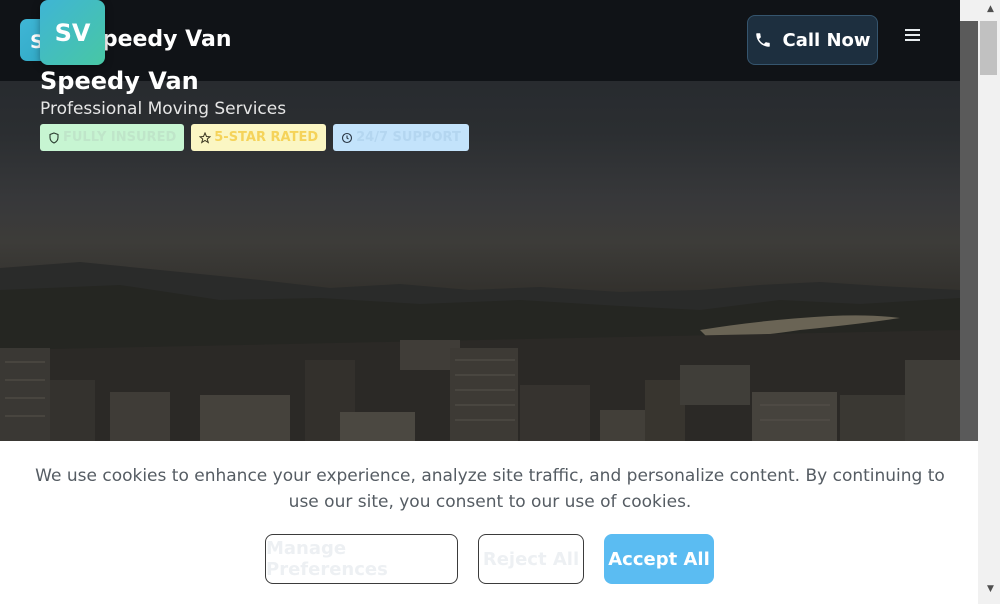  Describe the element at coordinates (990, 11) in the screenshot. I see `scroll-up-arrow-icon: ▲` at that location.